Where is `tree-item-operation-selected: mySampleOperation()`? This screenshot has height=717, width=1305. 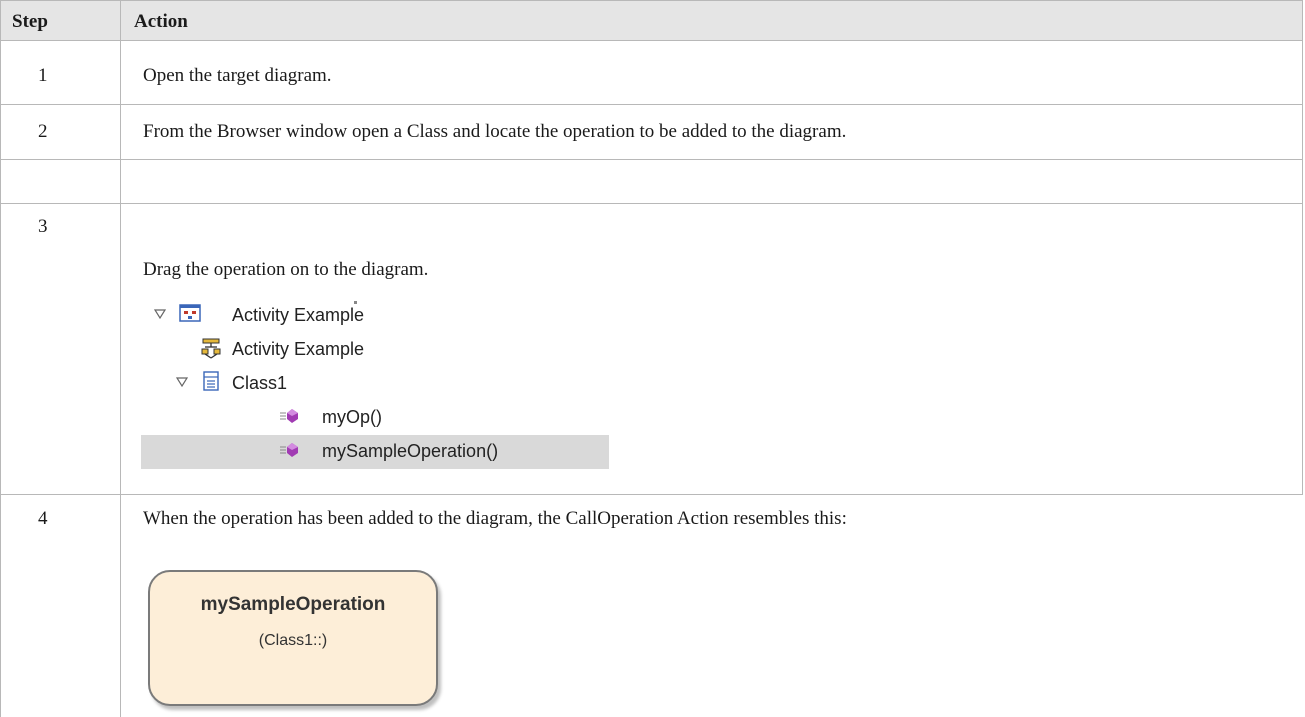 tree-item-operation-selected: mySampleOperation() is located at coordinates (375, 452).